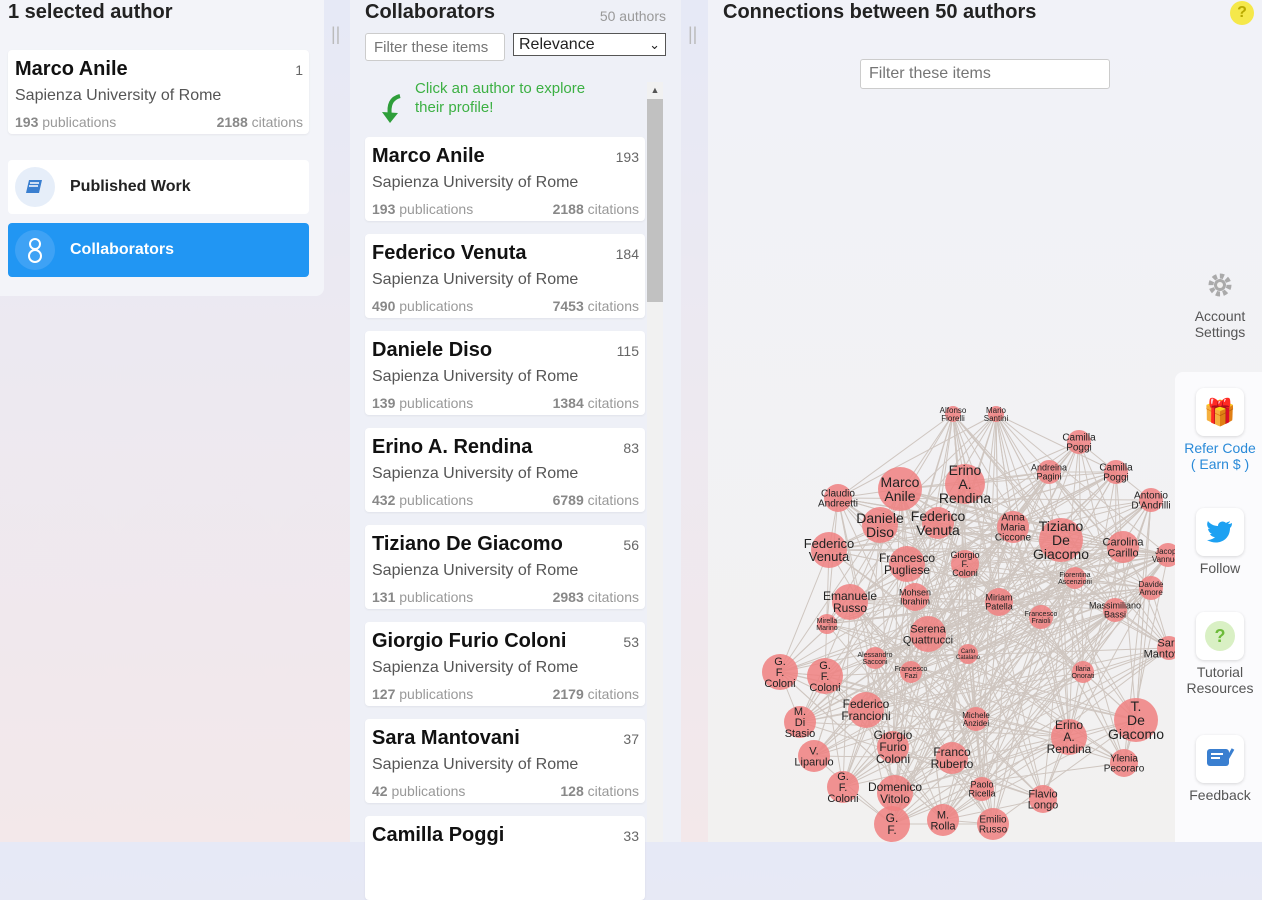 Image resolution: width=1262 pixels, height=900 pixels. What do you see at coordinates (875, 662) in the screenshot?
I see `graph-node-label: Sacconi` at bounding box center [875, 662].